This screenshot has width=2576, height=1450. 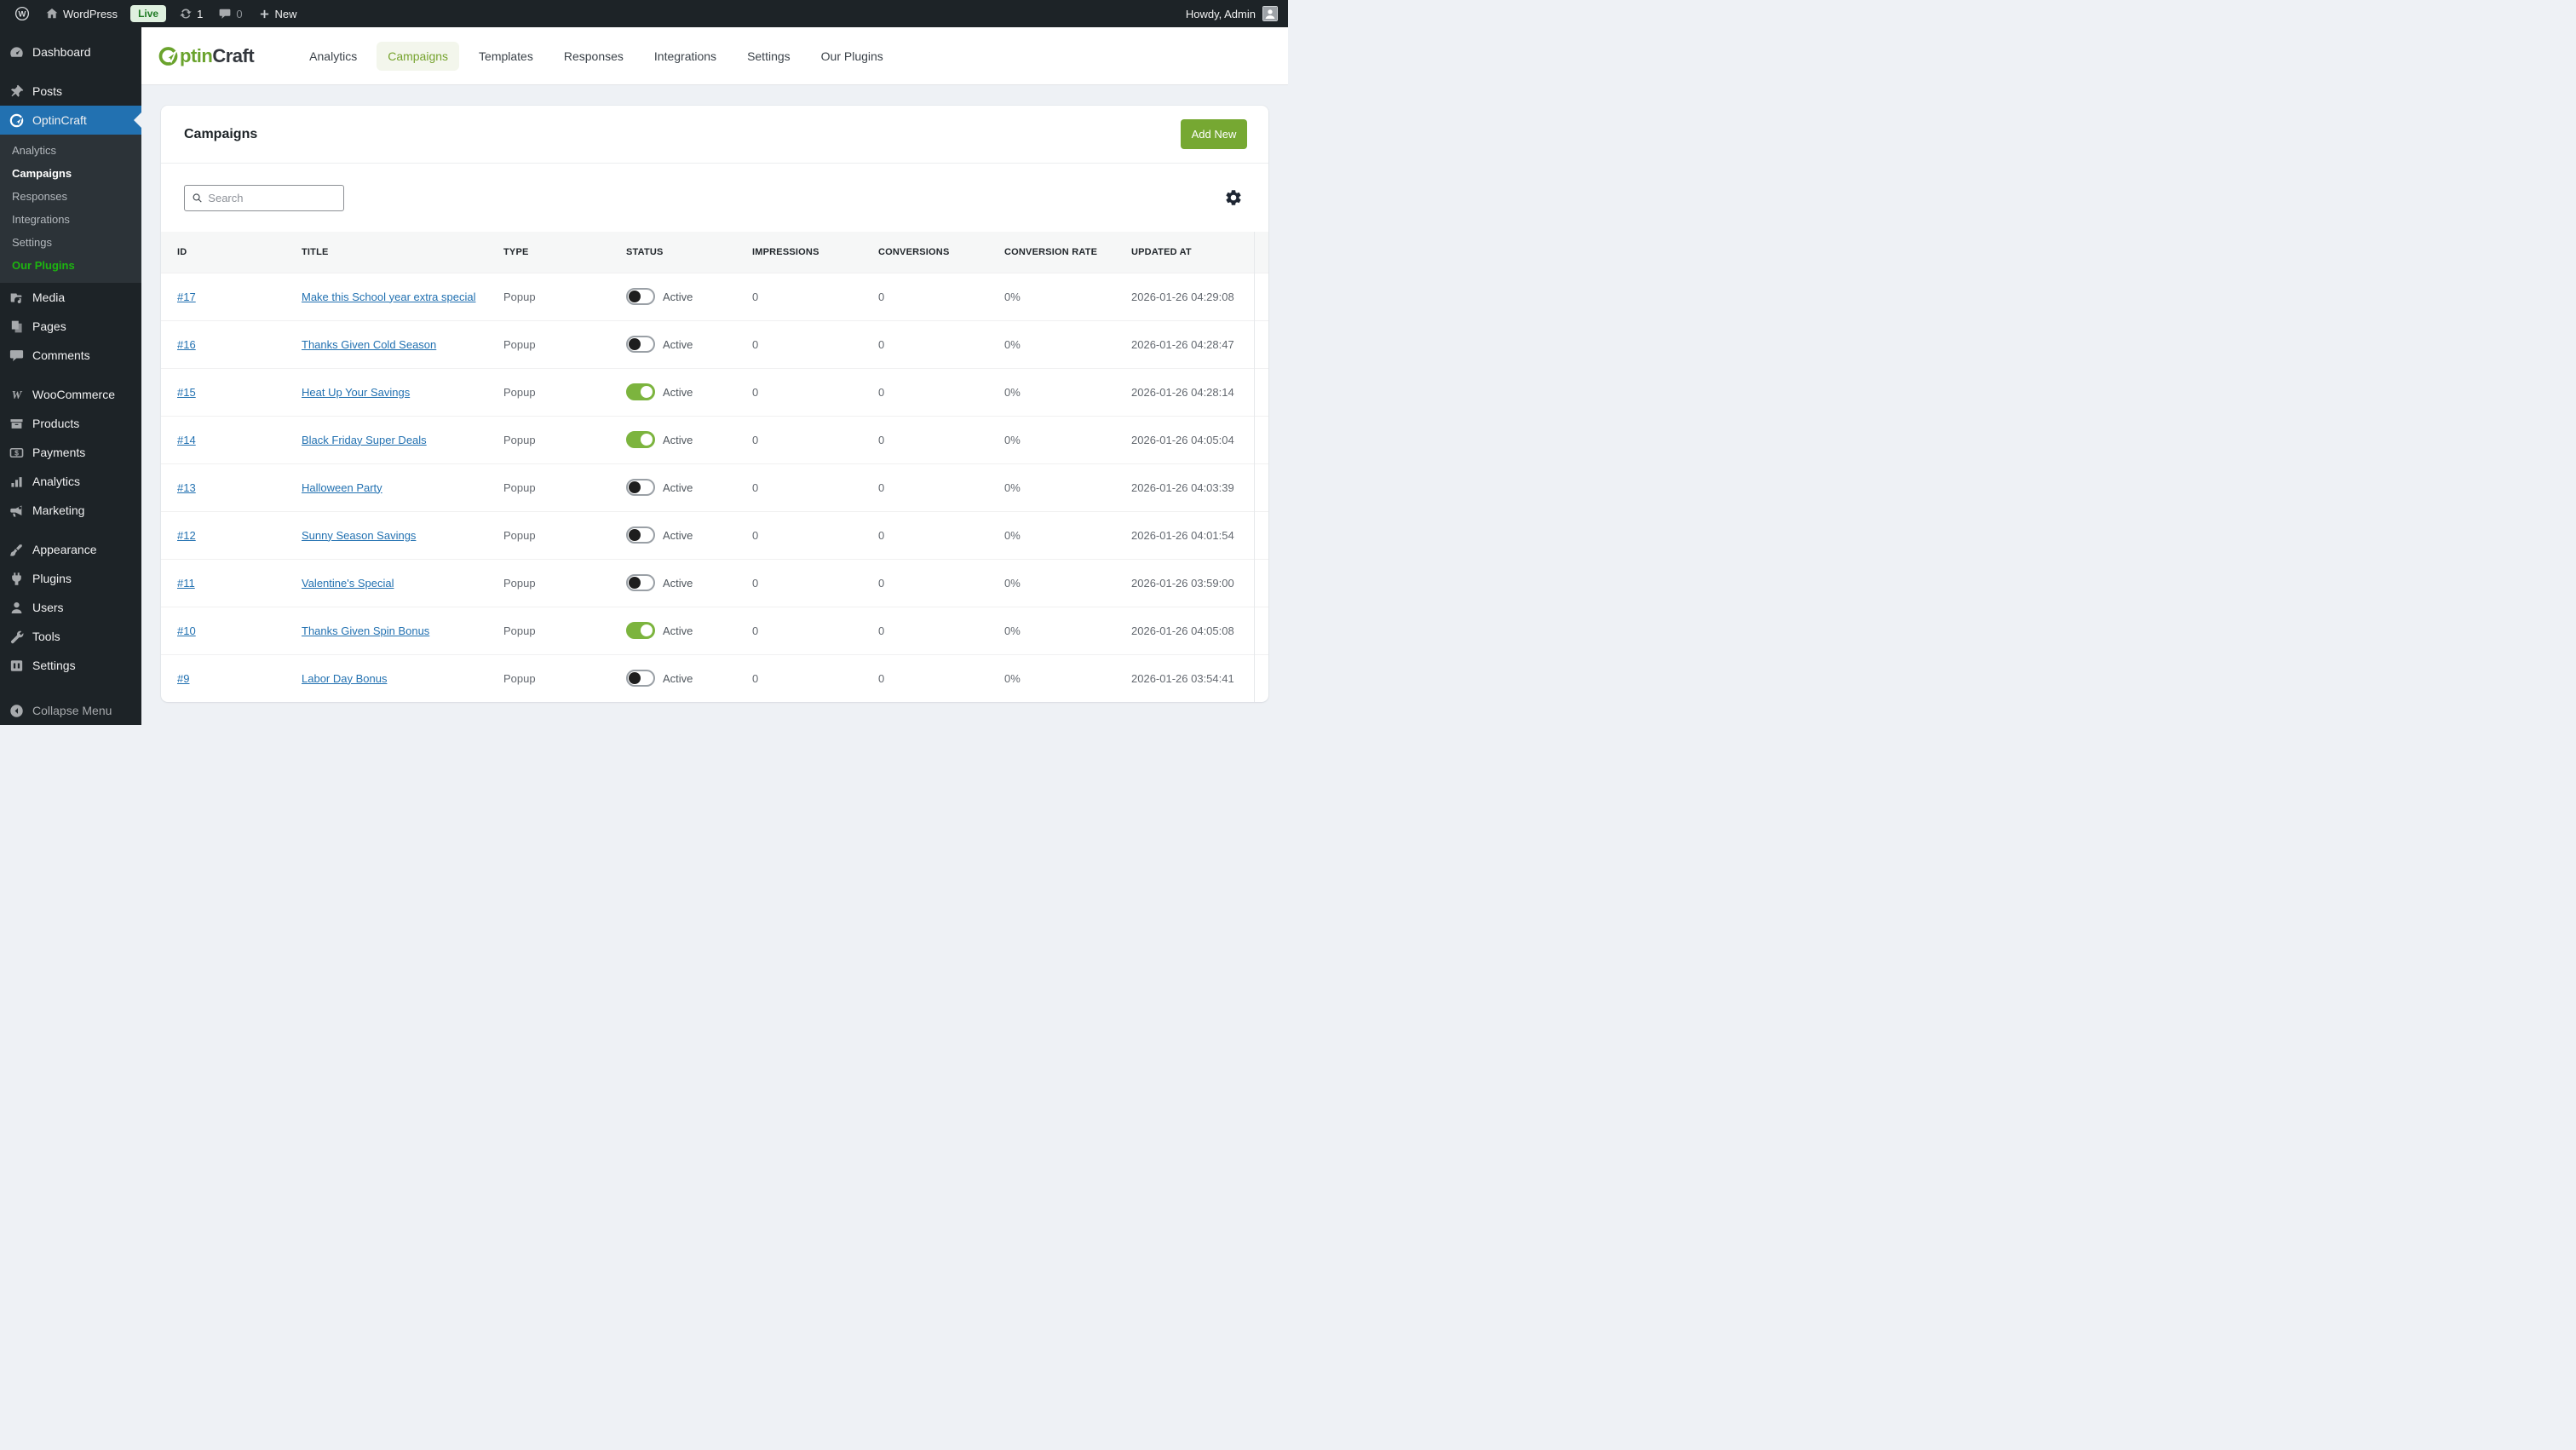 What do you see at coordinates (71, 51) in the screenshot?
I see `sidebar-item-dashboard: Dashboard` at bounding box center [71, 51].